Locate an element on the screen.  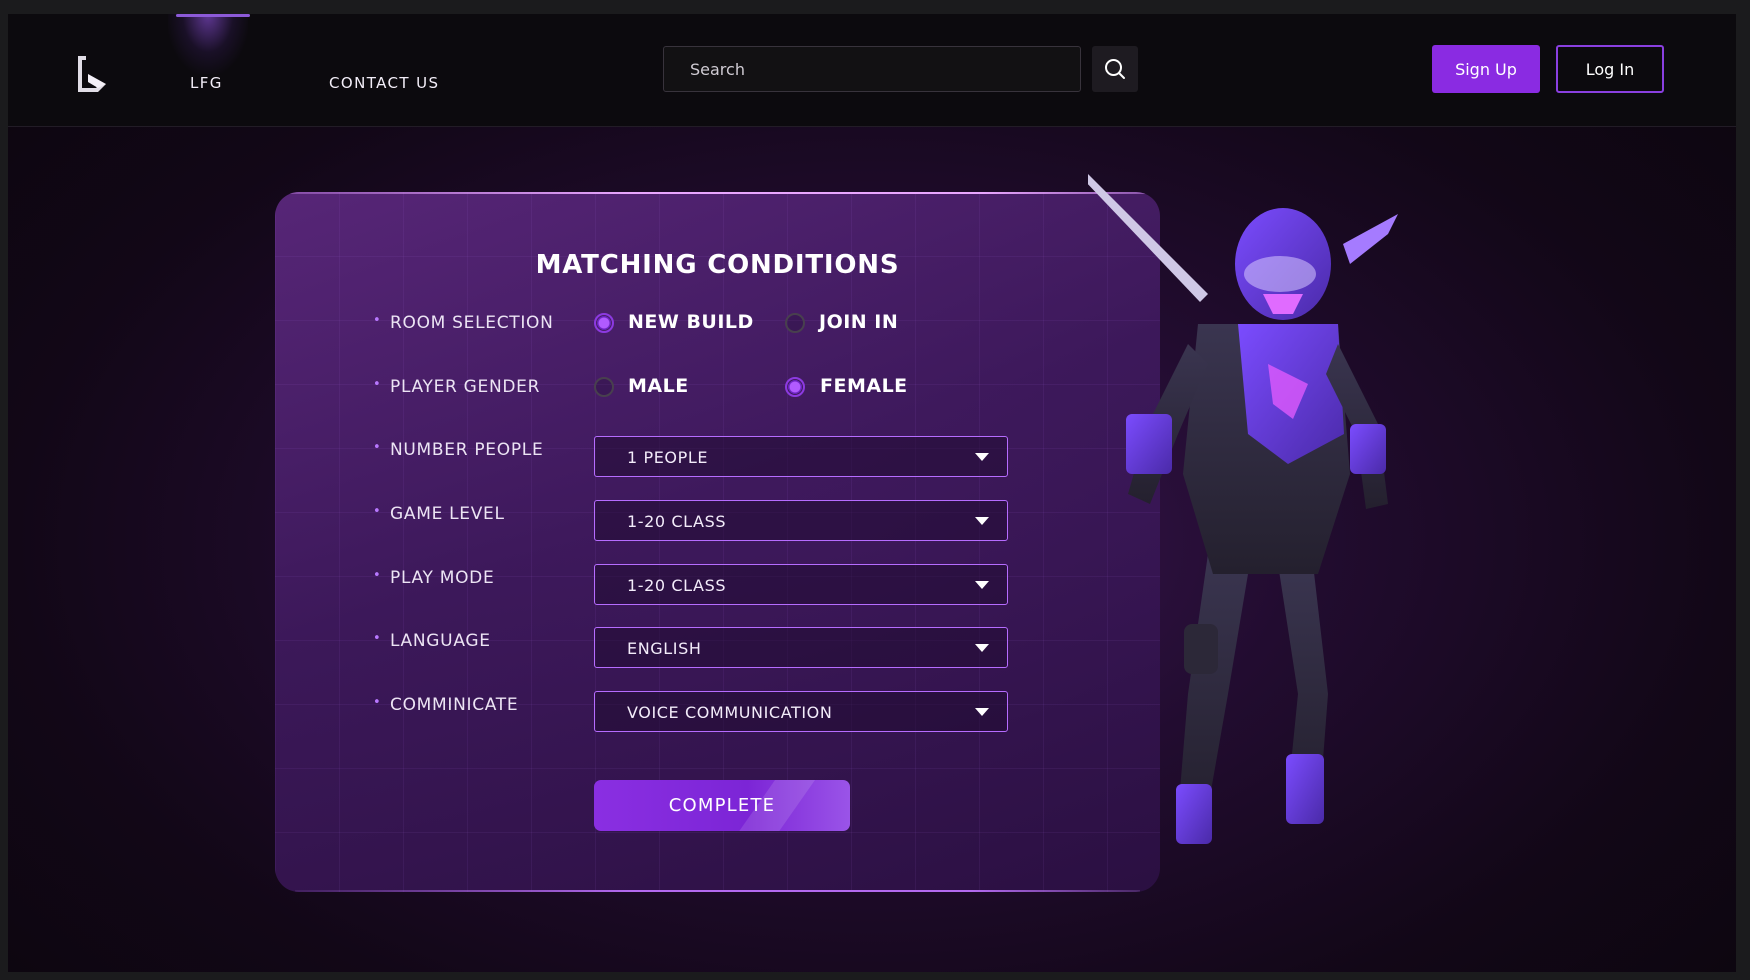
radio-female-label: FEMALE is located at coordinates (864, 386).